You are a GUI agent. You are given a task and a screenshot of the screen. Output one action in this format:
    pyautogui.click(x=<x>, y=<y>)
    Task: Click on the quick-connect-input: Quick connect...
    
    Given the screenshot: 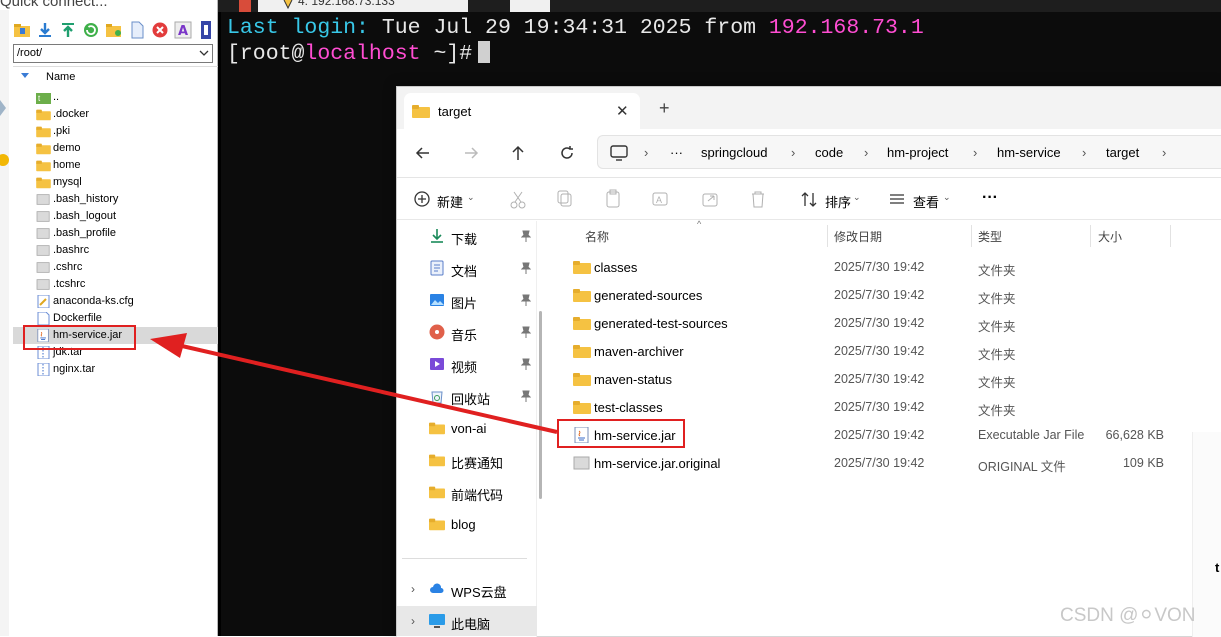 What is the action you would take?
    pyautogui.click(x=109, y=6)
    